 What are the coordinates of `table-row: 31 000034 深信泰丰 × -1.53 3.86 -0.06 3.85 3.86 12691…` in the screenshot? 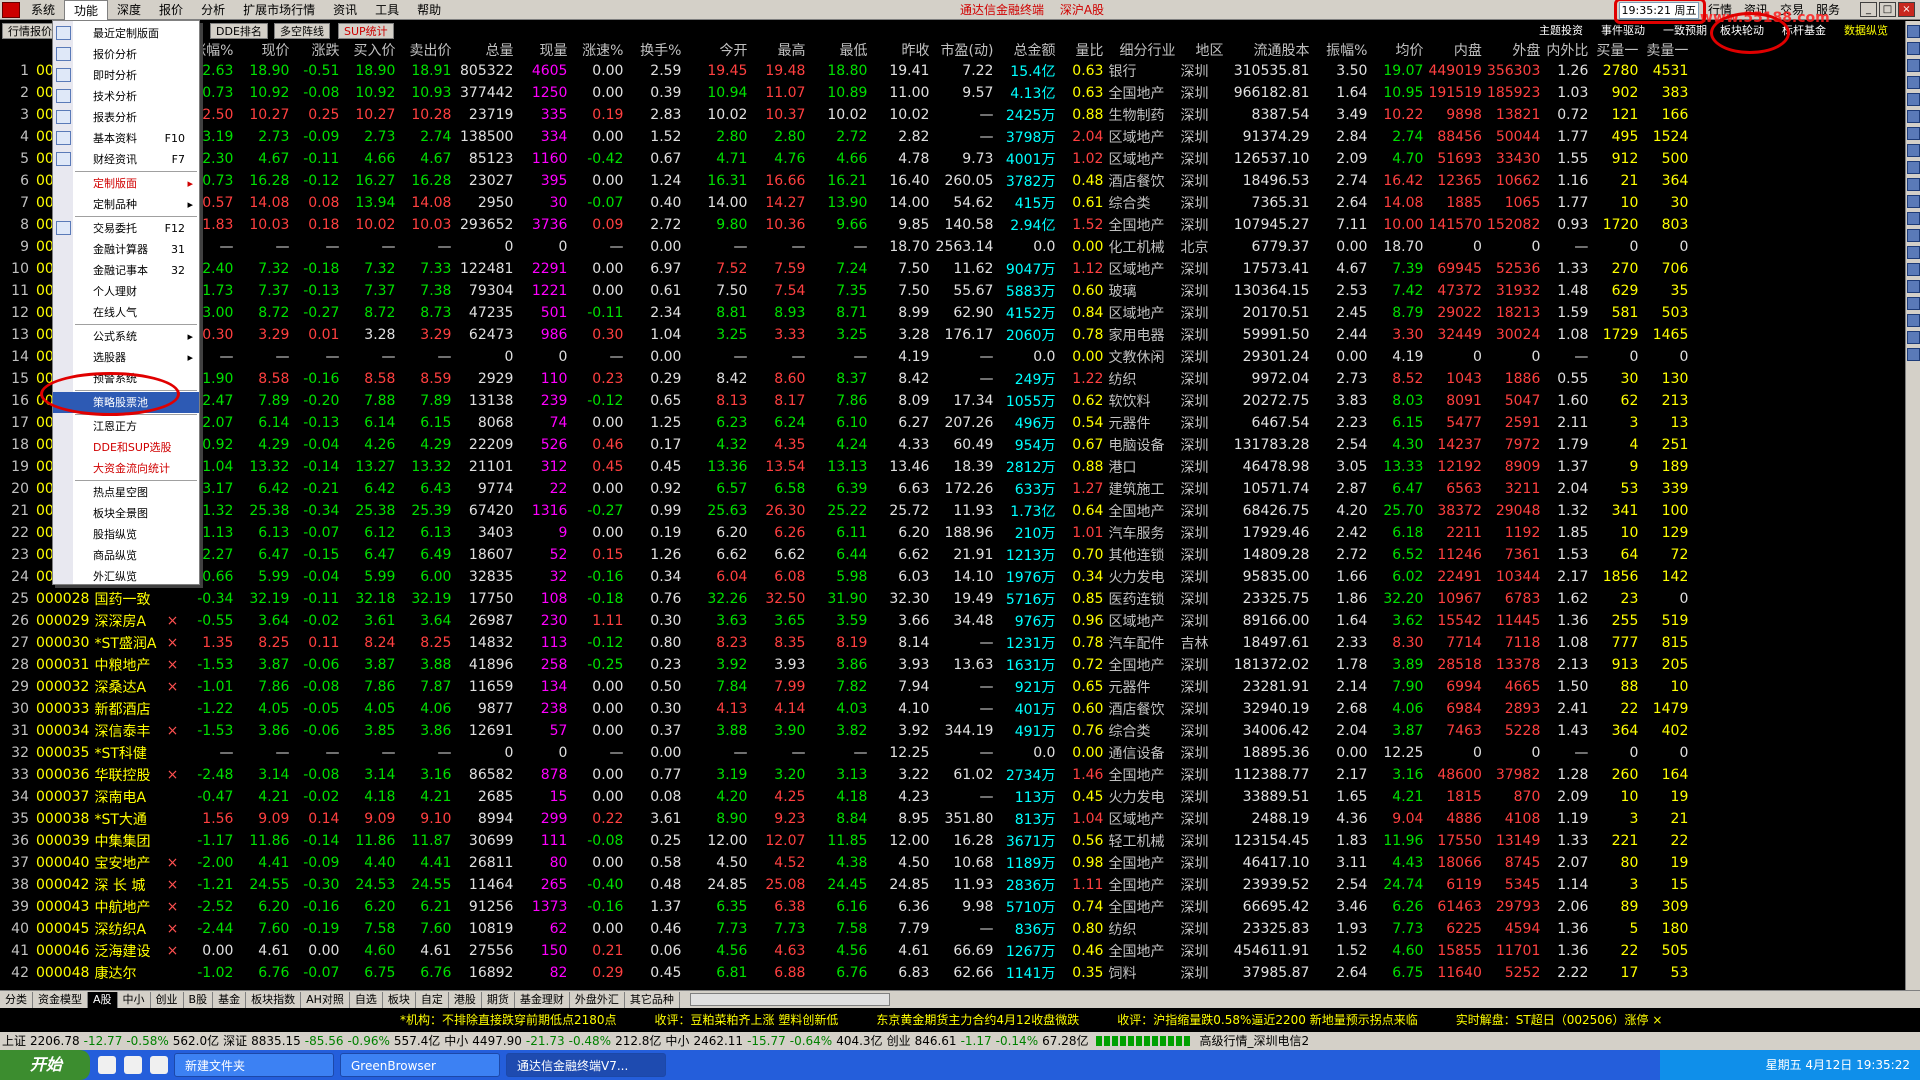 It's located at (846, 731).